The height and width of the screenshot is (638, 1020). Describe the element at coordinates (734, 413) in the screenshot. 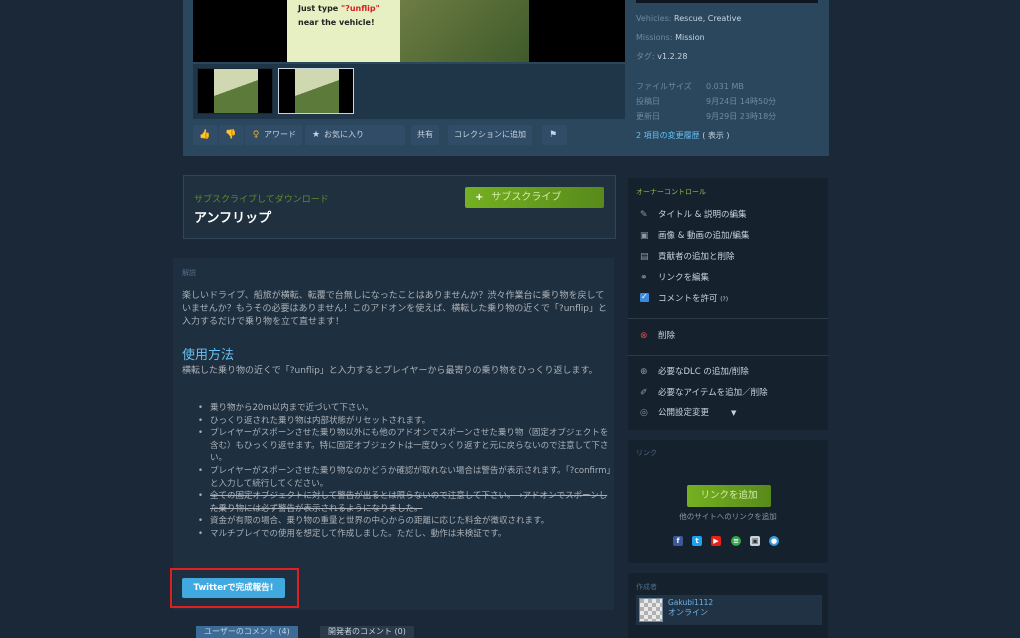

I see `chevron-down-icon: ▼` at that location.